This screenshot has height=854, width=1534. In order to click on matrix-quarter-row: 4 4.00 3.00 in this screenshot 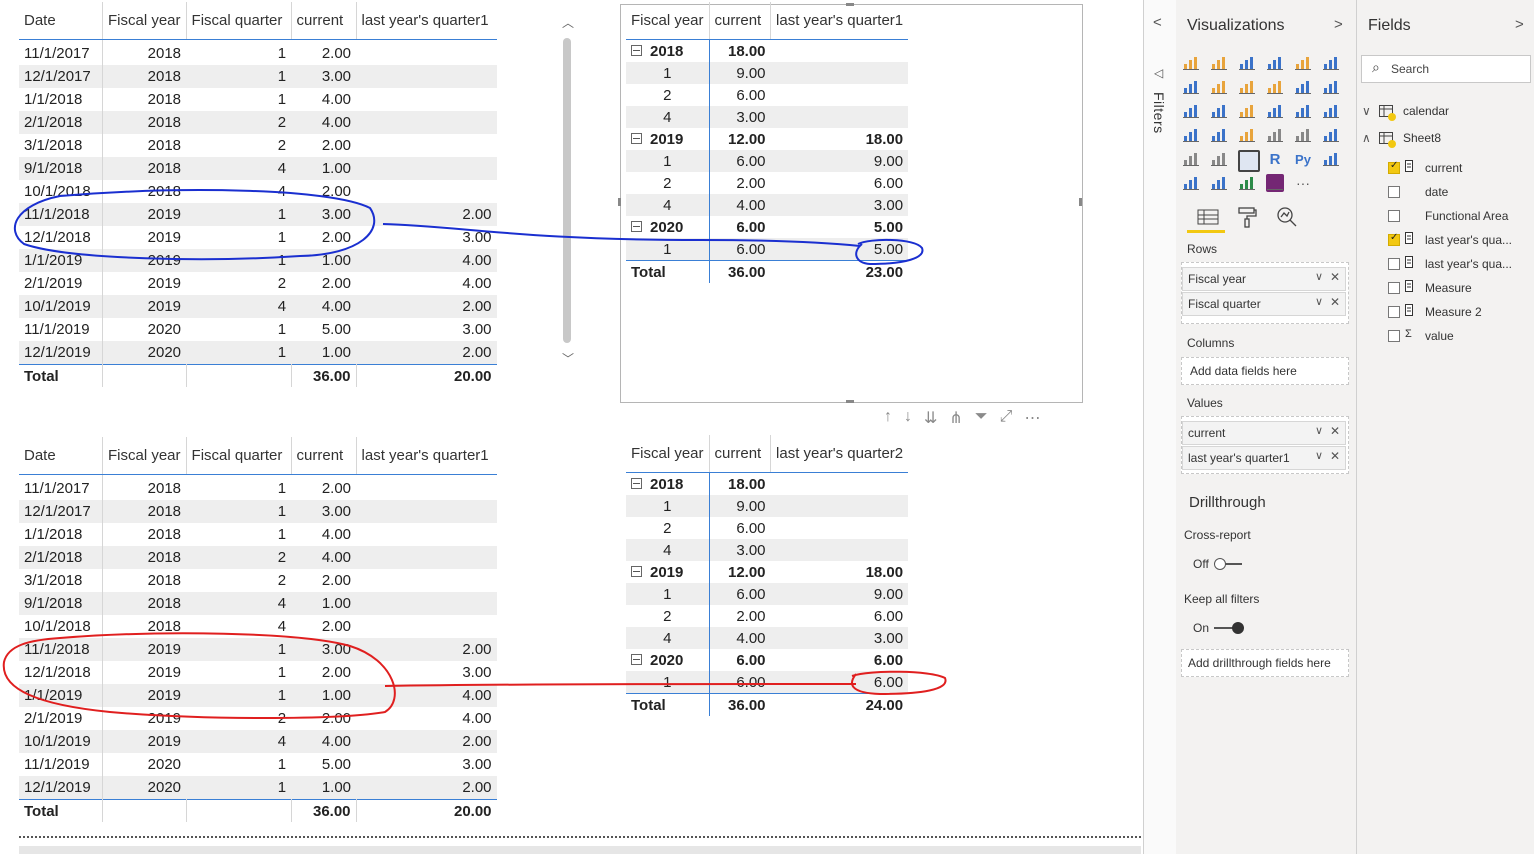, I will do `click(767, 205)`.